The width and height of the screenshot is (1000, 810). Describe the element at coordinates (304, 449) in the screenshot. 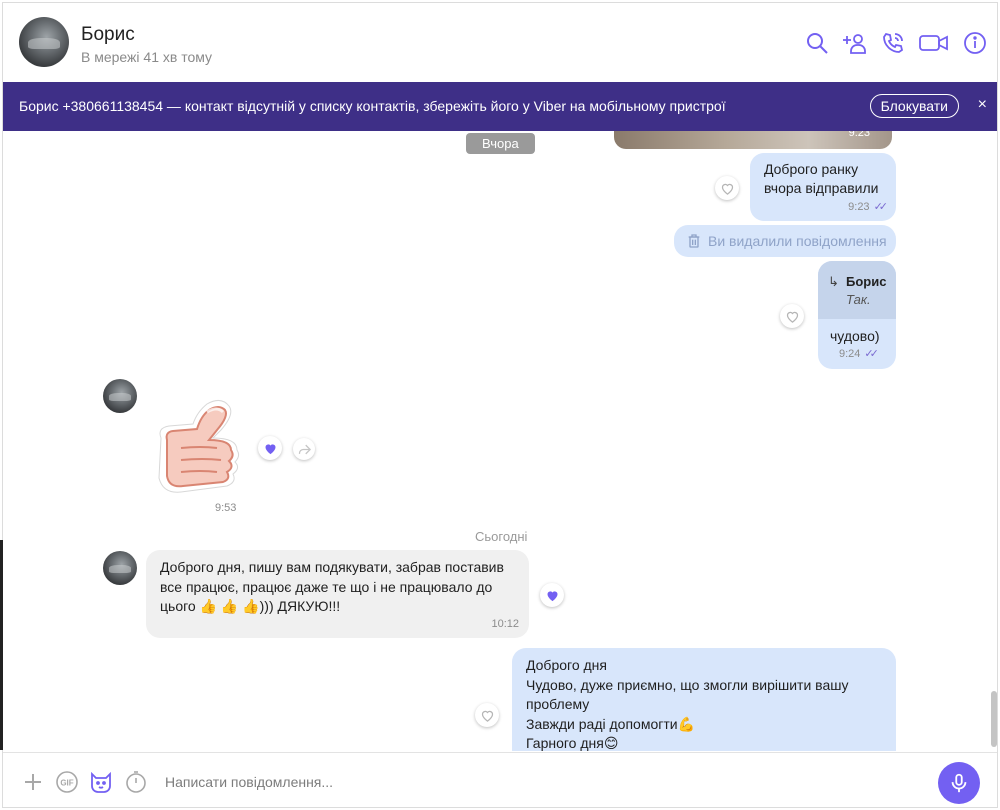

I see `forward-icon` at that location.